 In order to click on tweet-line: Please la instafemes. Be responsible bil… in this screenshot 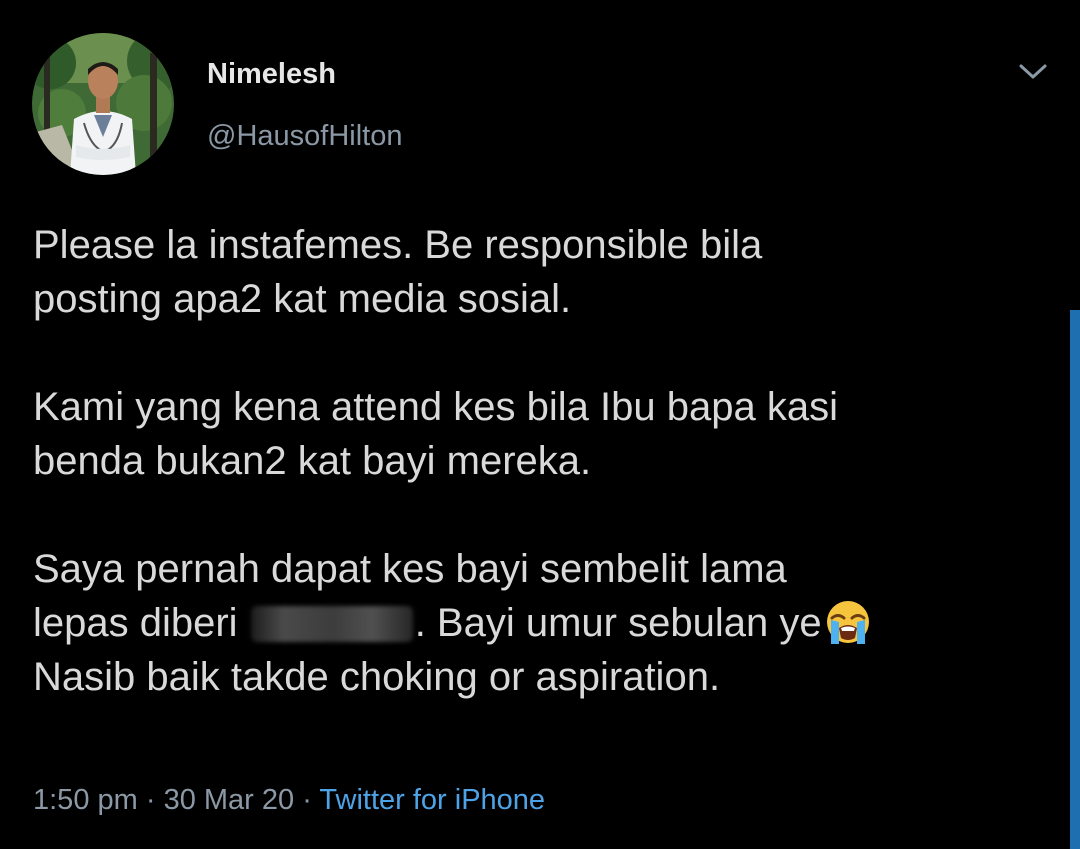, I will do `click(398, 245)`.